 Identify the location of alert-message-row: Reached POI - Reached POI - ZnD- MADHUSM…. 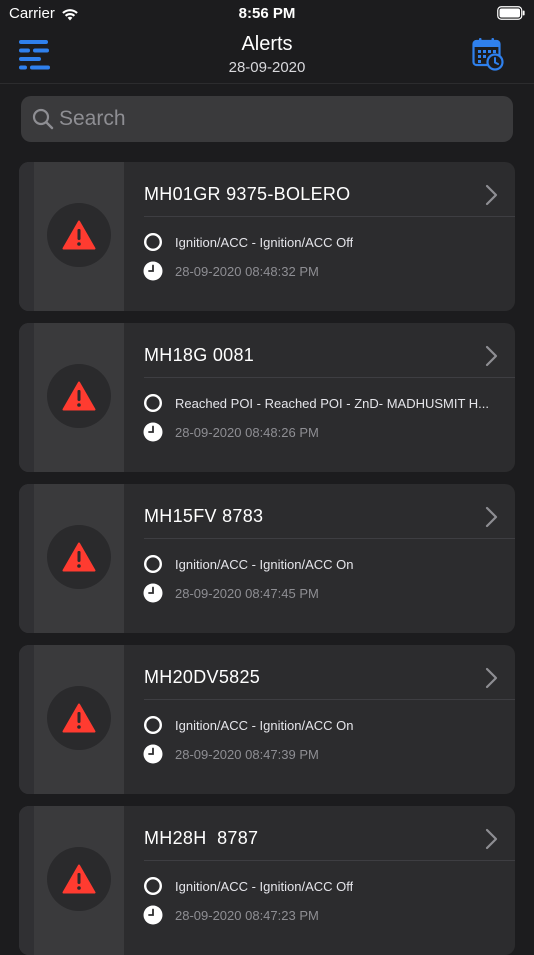
(322, 403).